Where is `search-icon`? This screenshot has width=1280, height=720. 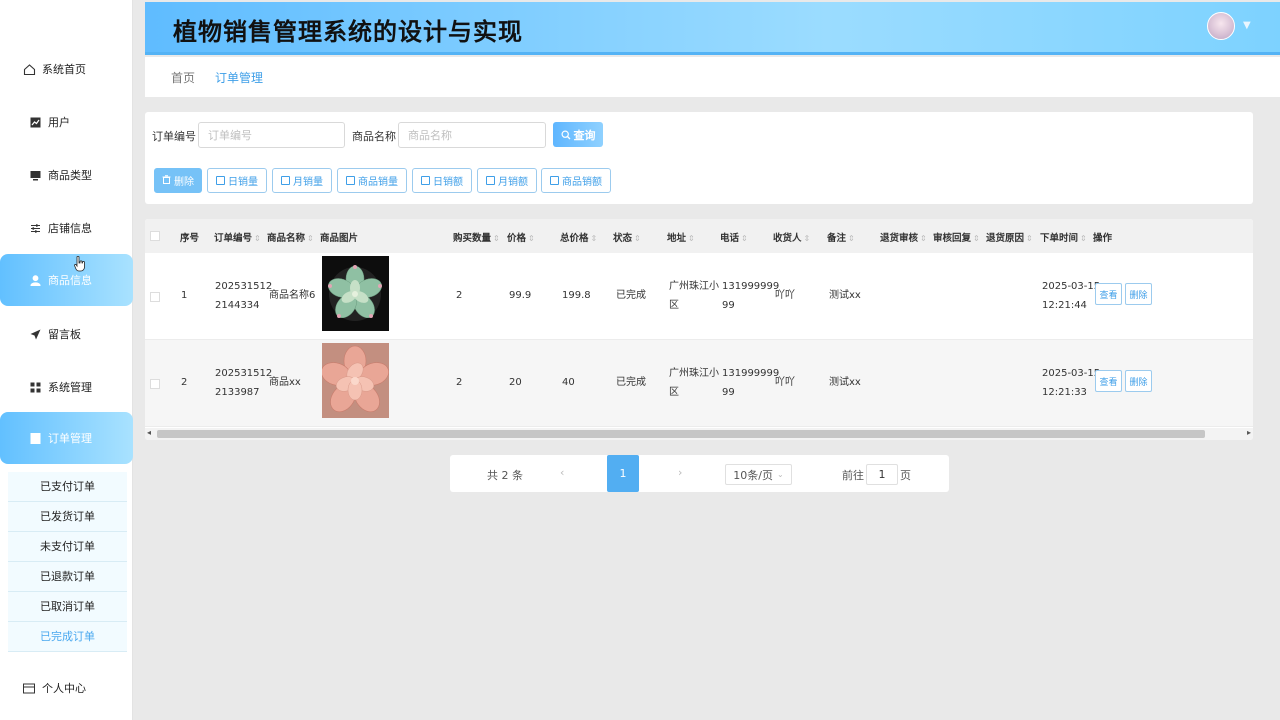
search-icon is located at coordinates (565, 134).